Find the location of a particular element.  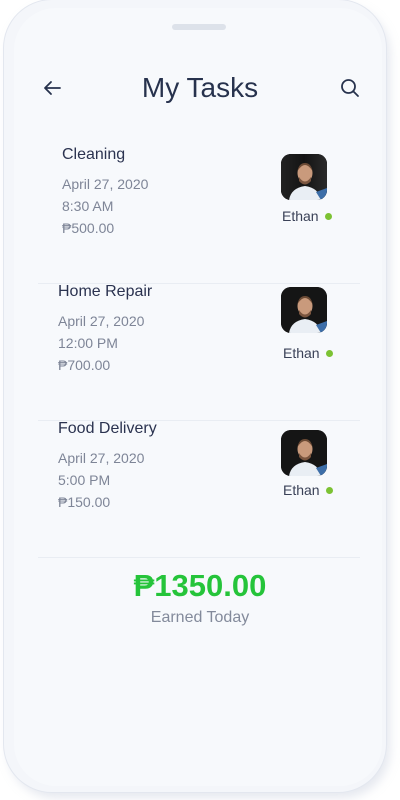

speaker-grille is located at coordinates (199, 27).